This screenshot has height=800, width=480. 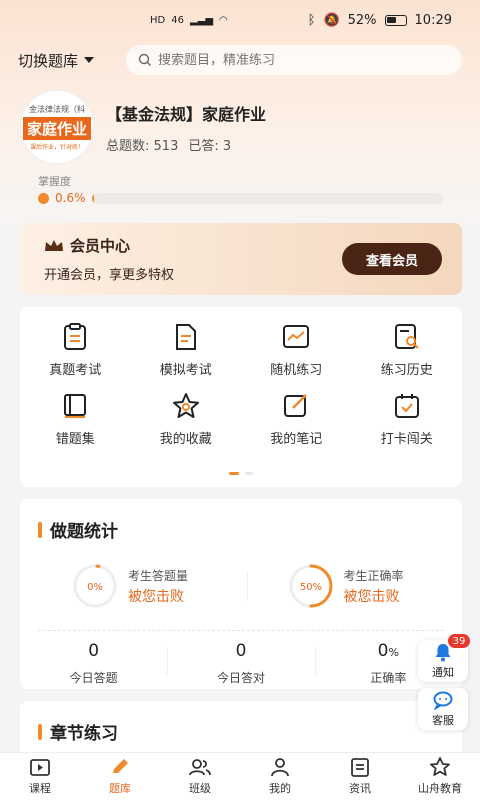 What do you see at coordinates (40, 788) in the screenshot?
I see `tab-label: 课程` at bounding box center [40, 788].